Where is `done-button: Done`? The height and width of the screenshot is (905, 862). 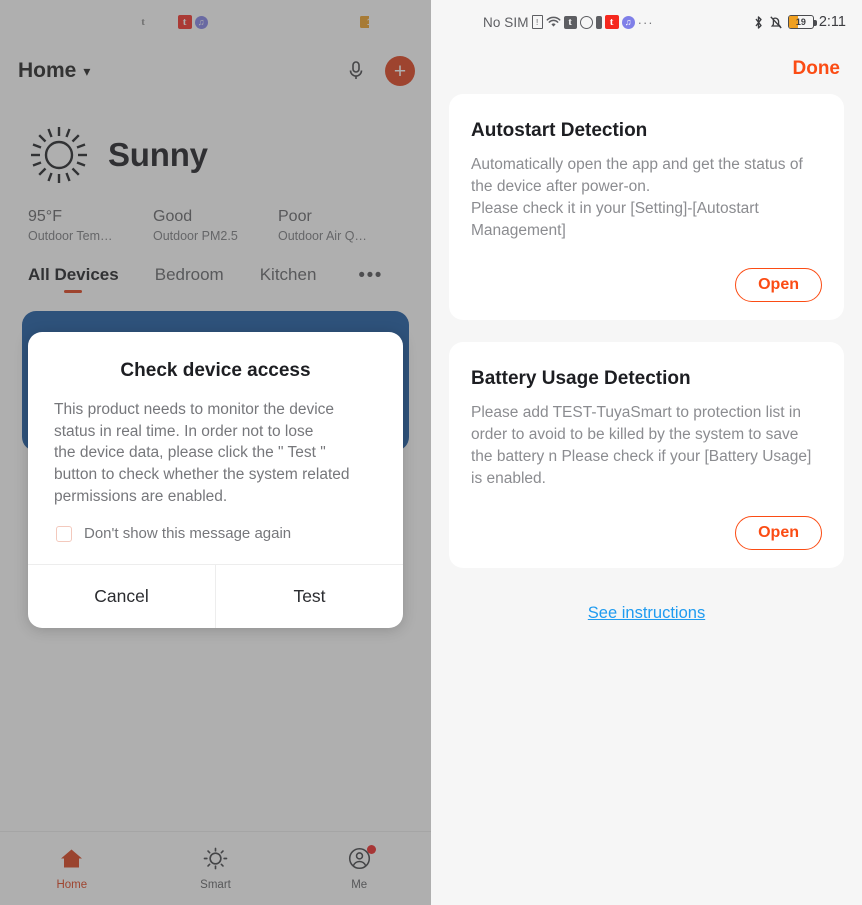
done-button: Done is located at coordinates (817, 69).